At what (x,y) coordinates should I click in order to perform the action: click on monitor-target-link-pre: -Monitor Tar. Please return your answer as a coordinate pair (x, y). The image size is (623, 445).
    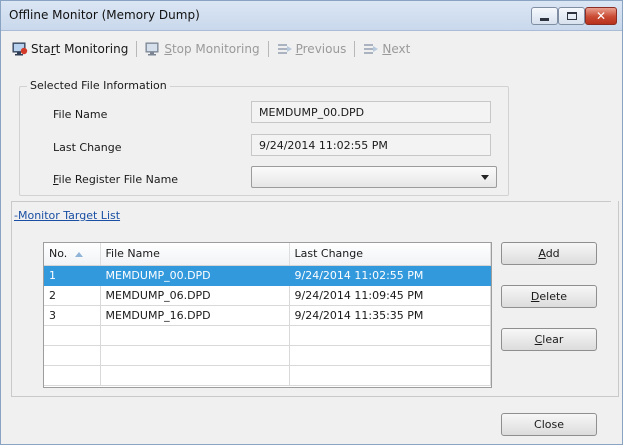
    Looking at the image, I should click on (47, 215).